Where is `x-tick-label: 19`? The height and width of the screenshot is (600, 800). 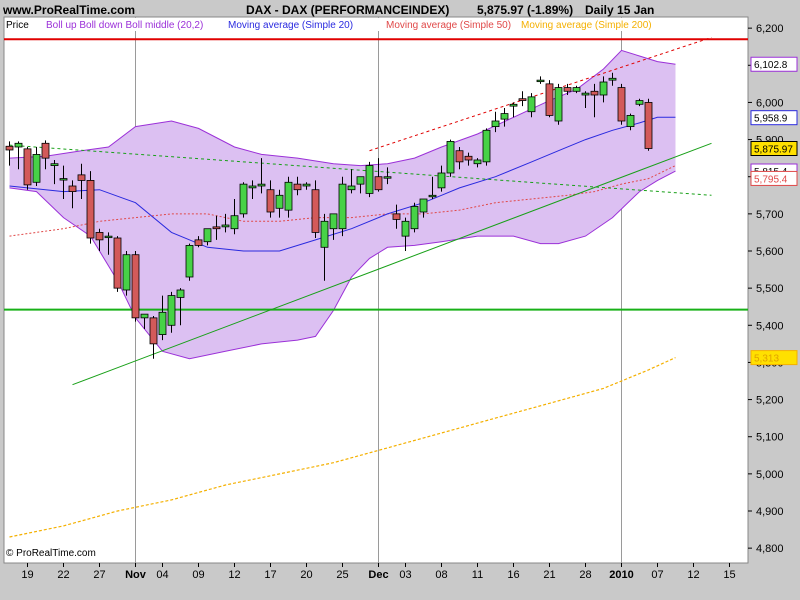 x-tick-label: 19 is located at coordinates (27, 575).